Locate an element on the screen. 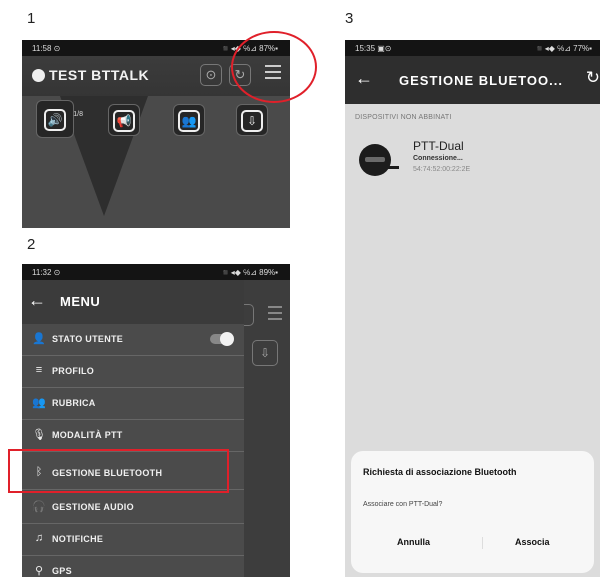 Image resolution: width=600 pixels, height=577 pixels. cancel-button: Annulla is located at coordinates (413, 542).